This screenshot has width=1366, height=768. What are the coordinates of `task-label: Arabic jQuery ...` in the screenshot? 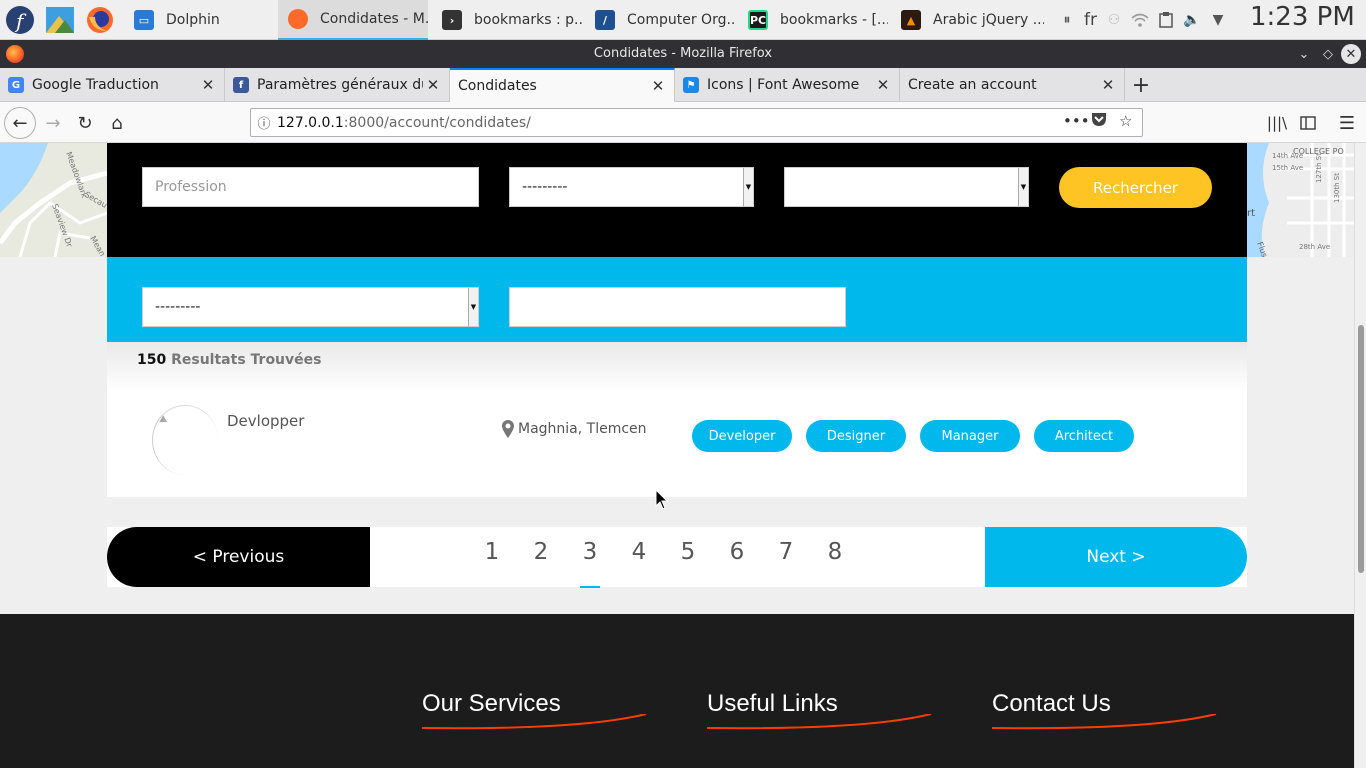 It's located at (988, 20).